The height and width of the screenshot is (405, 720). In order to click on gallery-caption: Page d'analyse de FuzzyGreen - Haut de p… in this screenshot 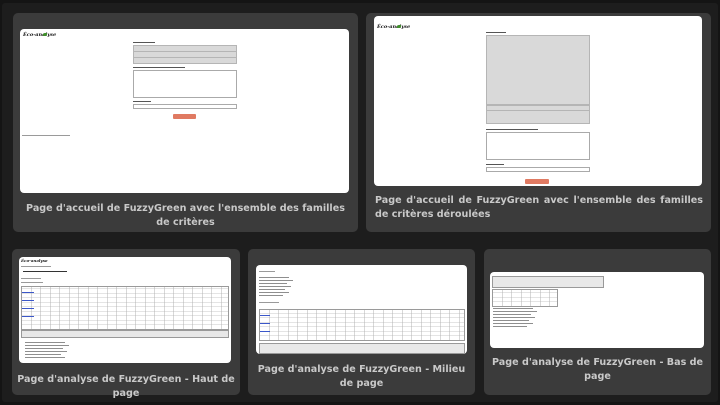, I will do `click(126, 386)`.